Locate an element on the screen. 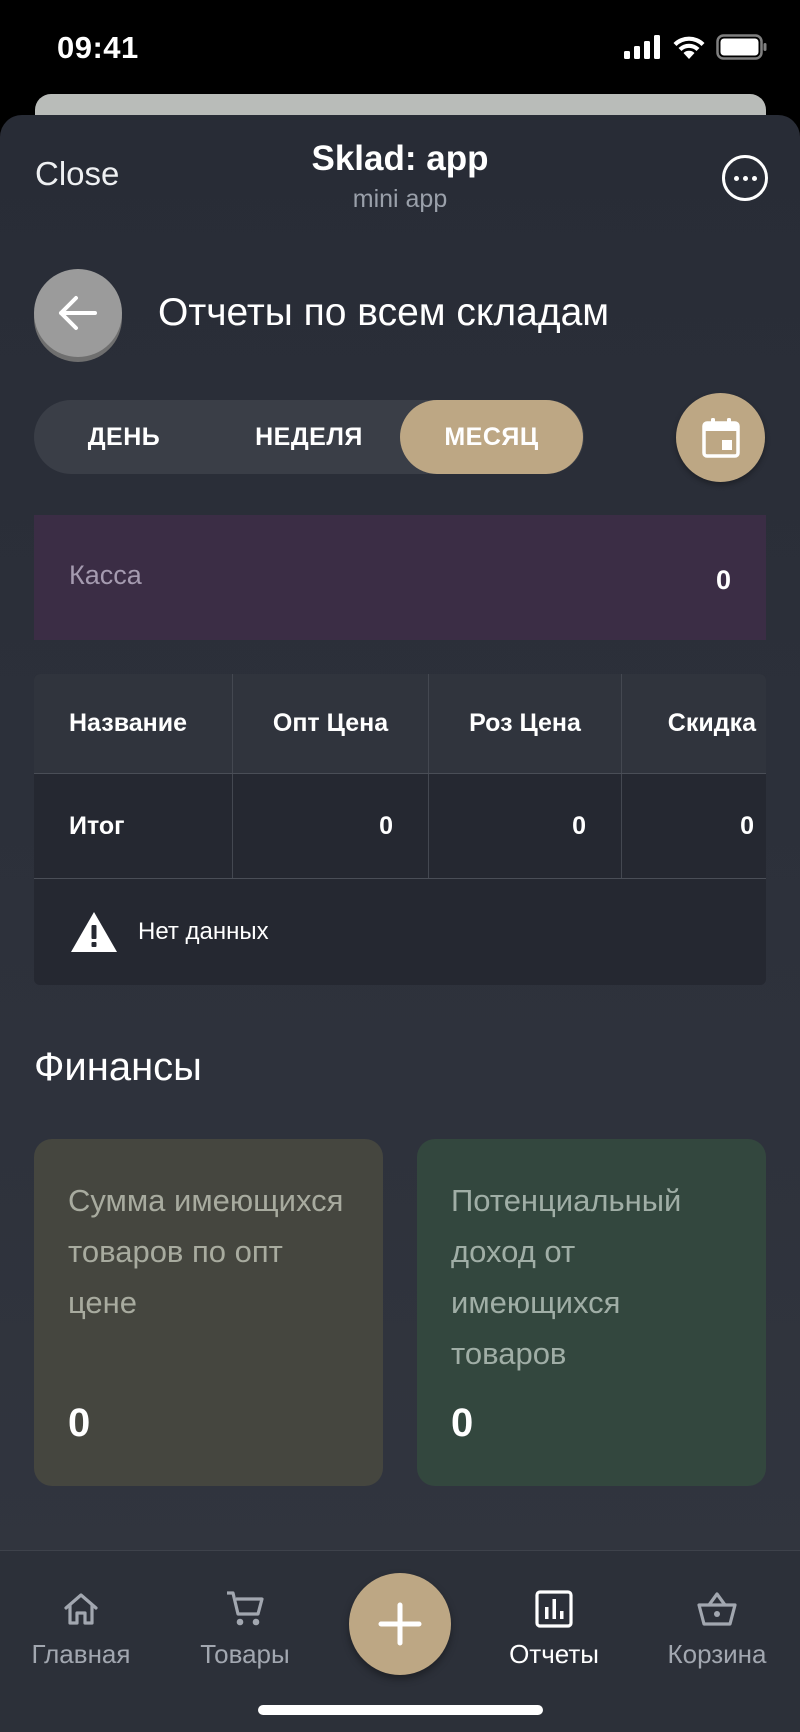 The image size is (800, 1732). mini-app-header: Close Sklad: app mini app is located at coordinates (400, 170).